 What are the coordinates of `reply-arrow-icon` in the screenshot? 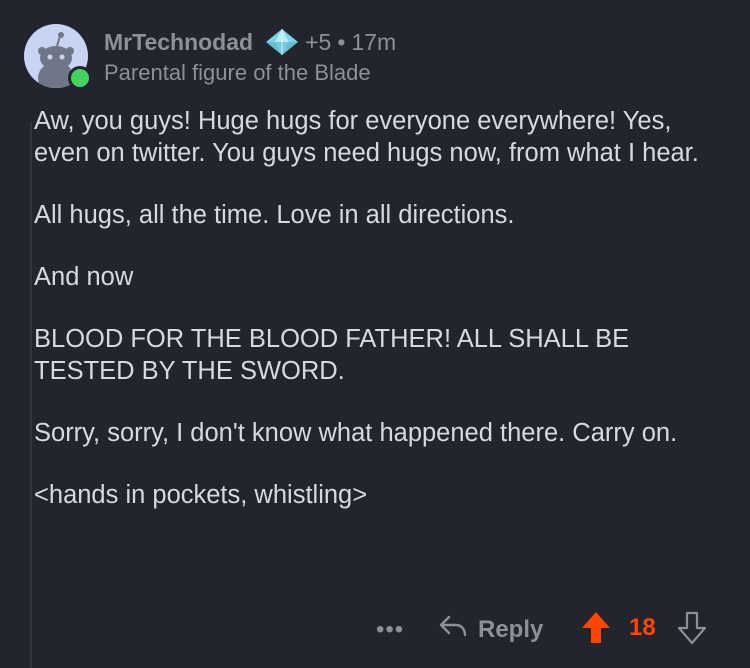 It's located at (458, 629).